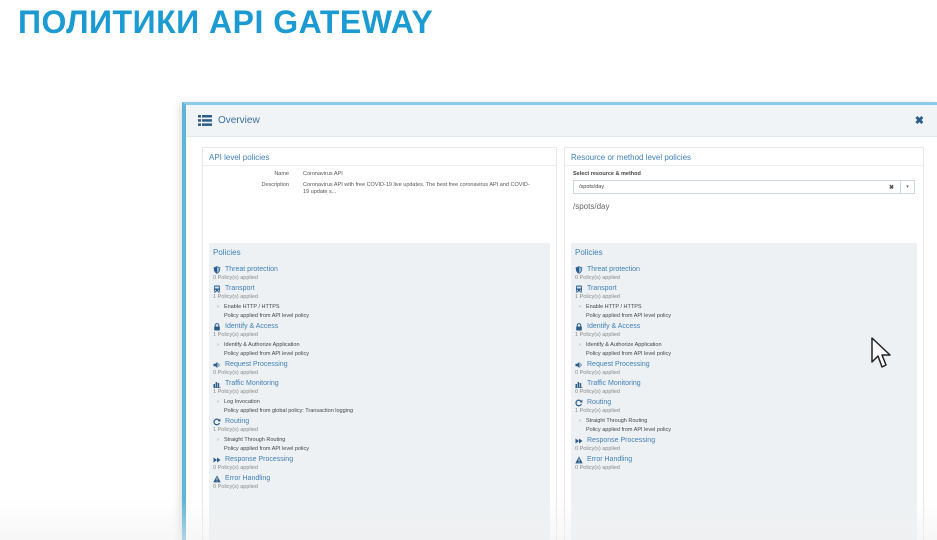 This screenshot has width=937, height=540. I want to click on name-row: Name Coronavirus API, so click(379, 174).